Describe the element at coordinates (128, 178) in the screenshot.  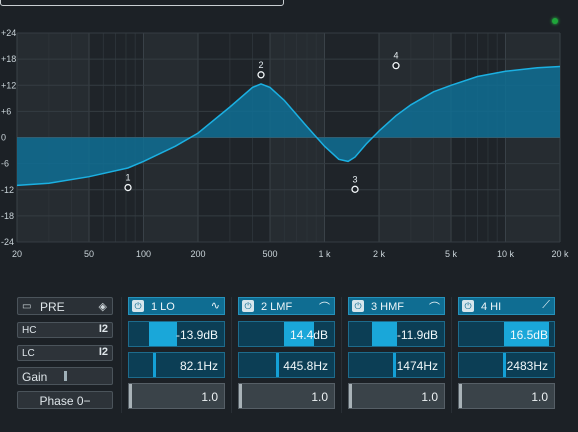
I see `band-node-label: 1` at that location.